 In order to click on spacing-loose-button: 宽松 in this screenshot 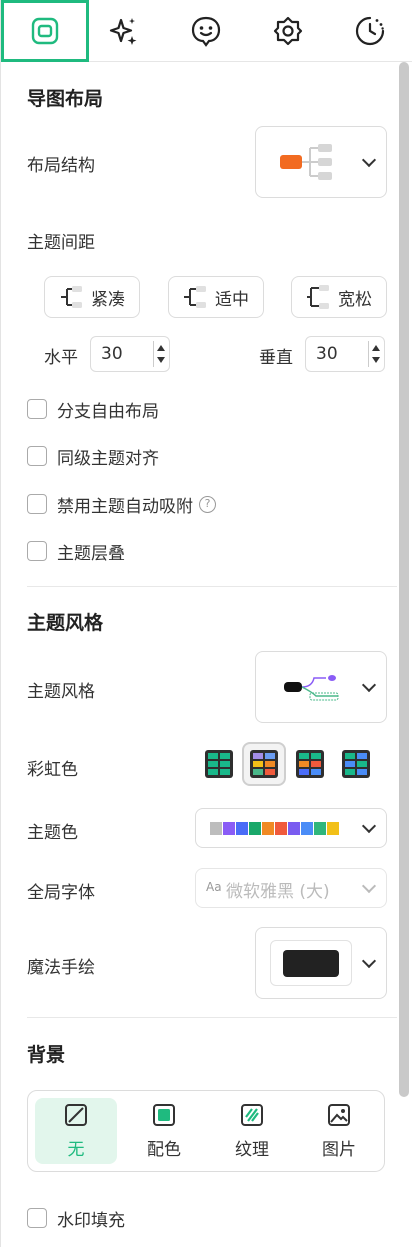, I will do `click(339, 297)`.